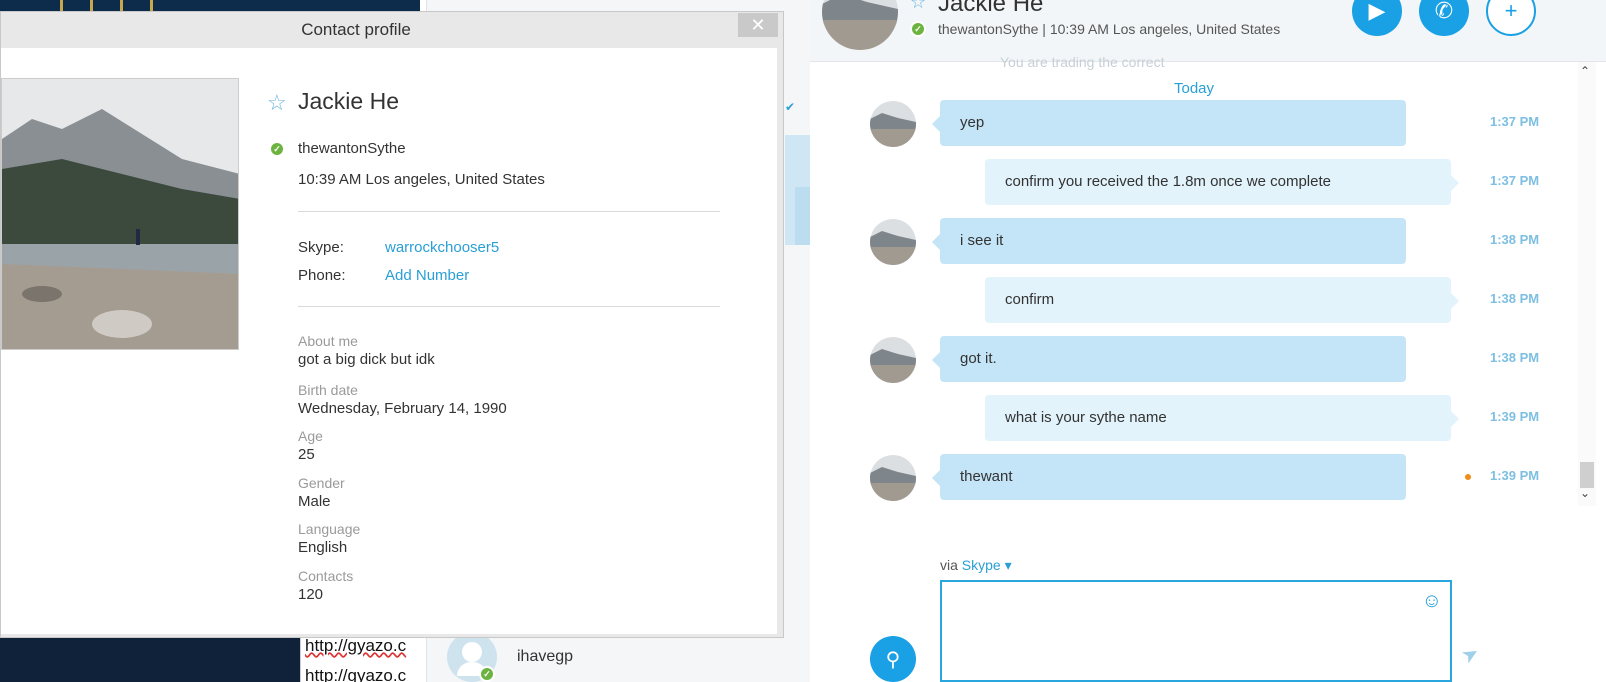  I want to click on voice-call-button: ✆, so click(1444, 18).